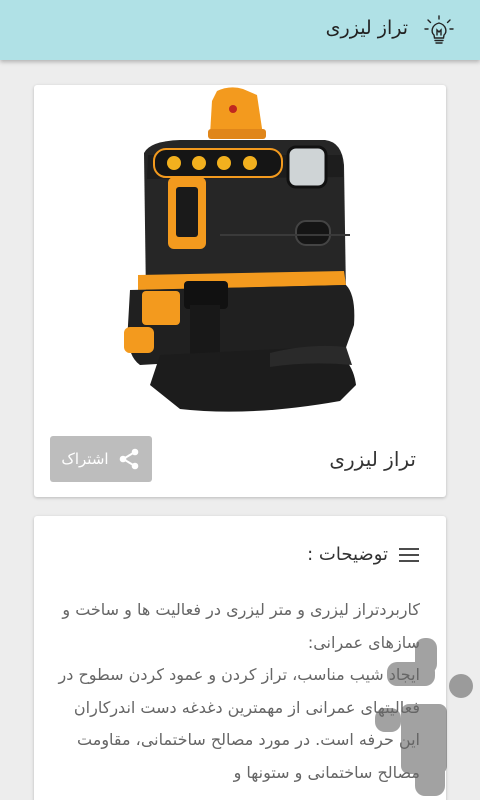 The width and height of the screenshot is (480, 800). What do you see at coordinates (347, 554) in the screenshot?
I see `description-title: توضیحات :` at bounding box center [347, 554].